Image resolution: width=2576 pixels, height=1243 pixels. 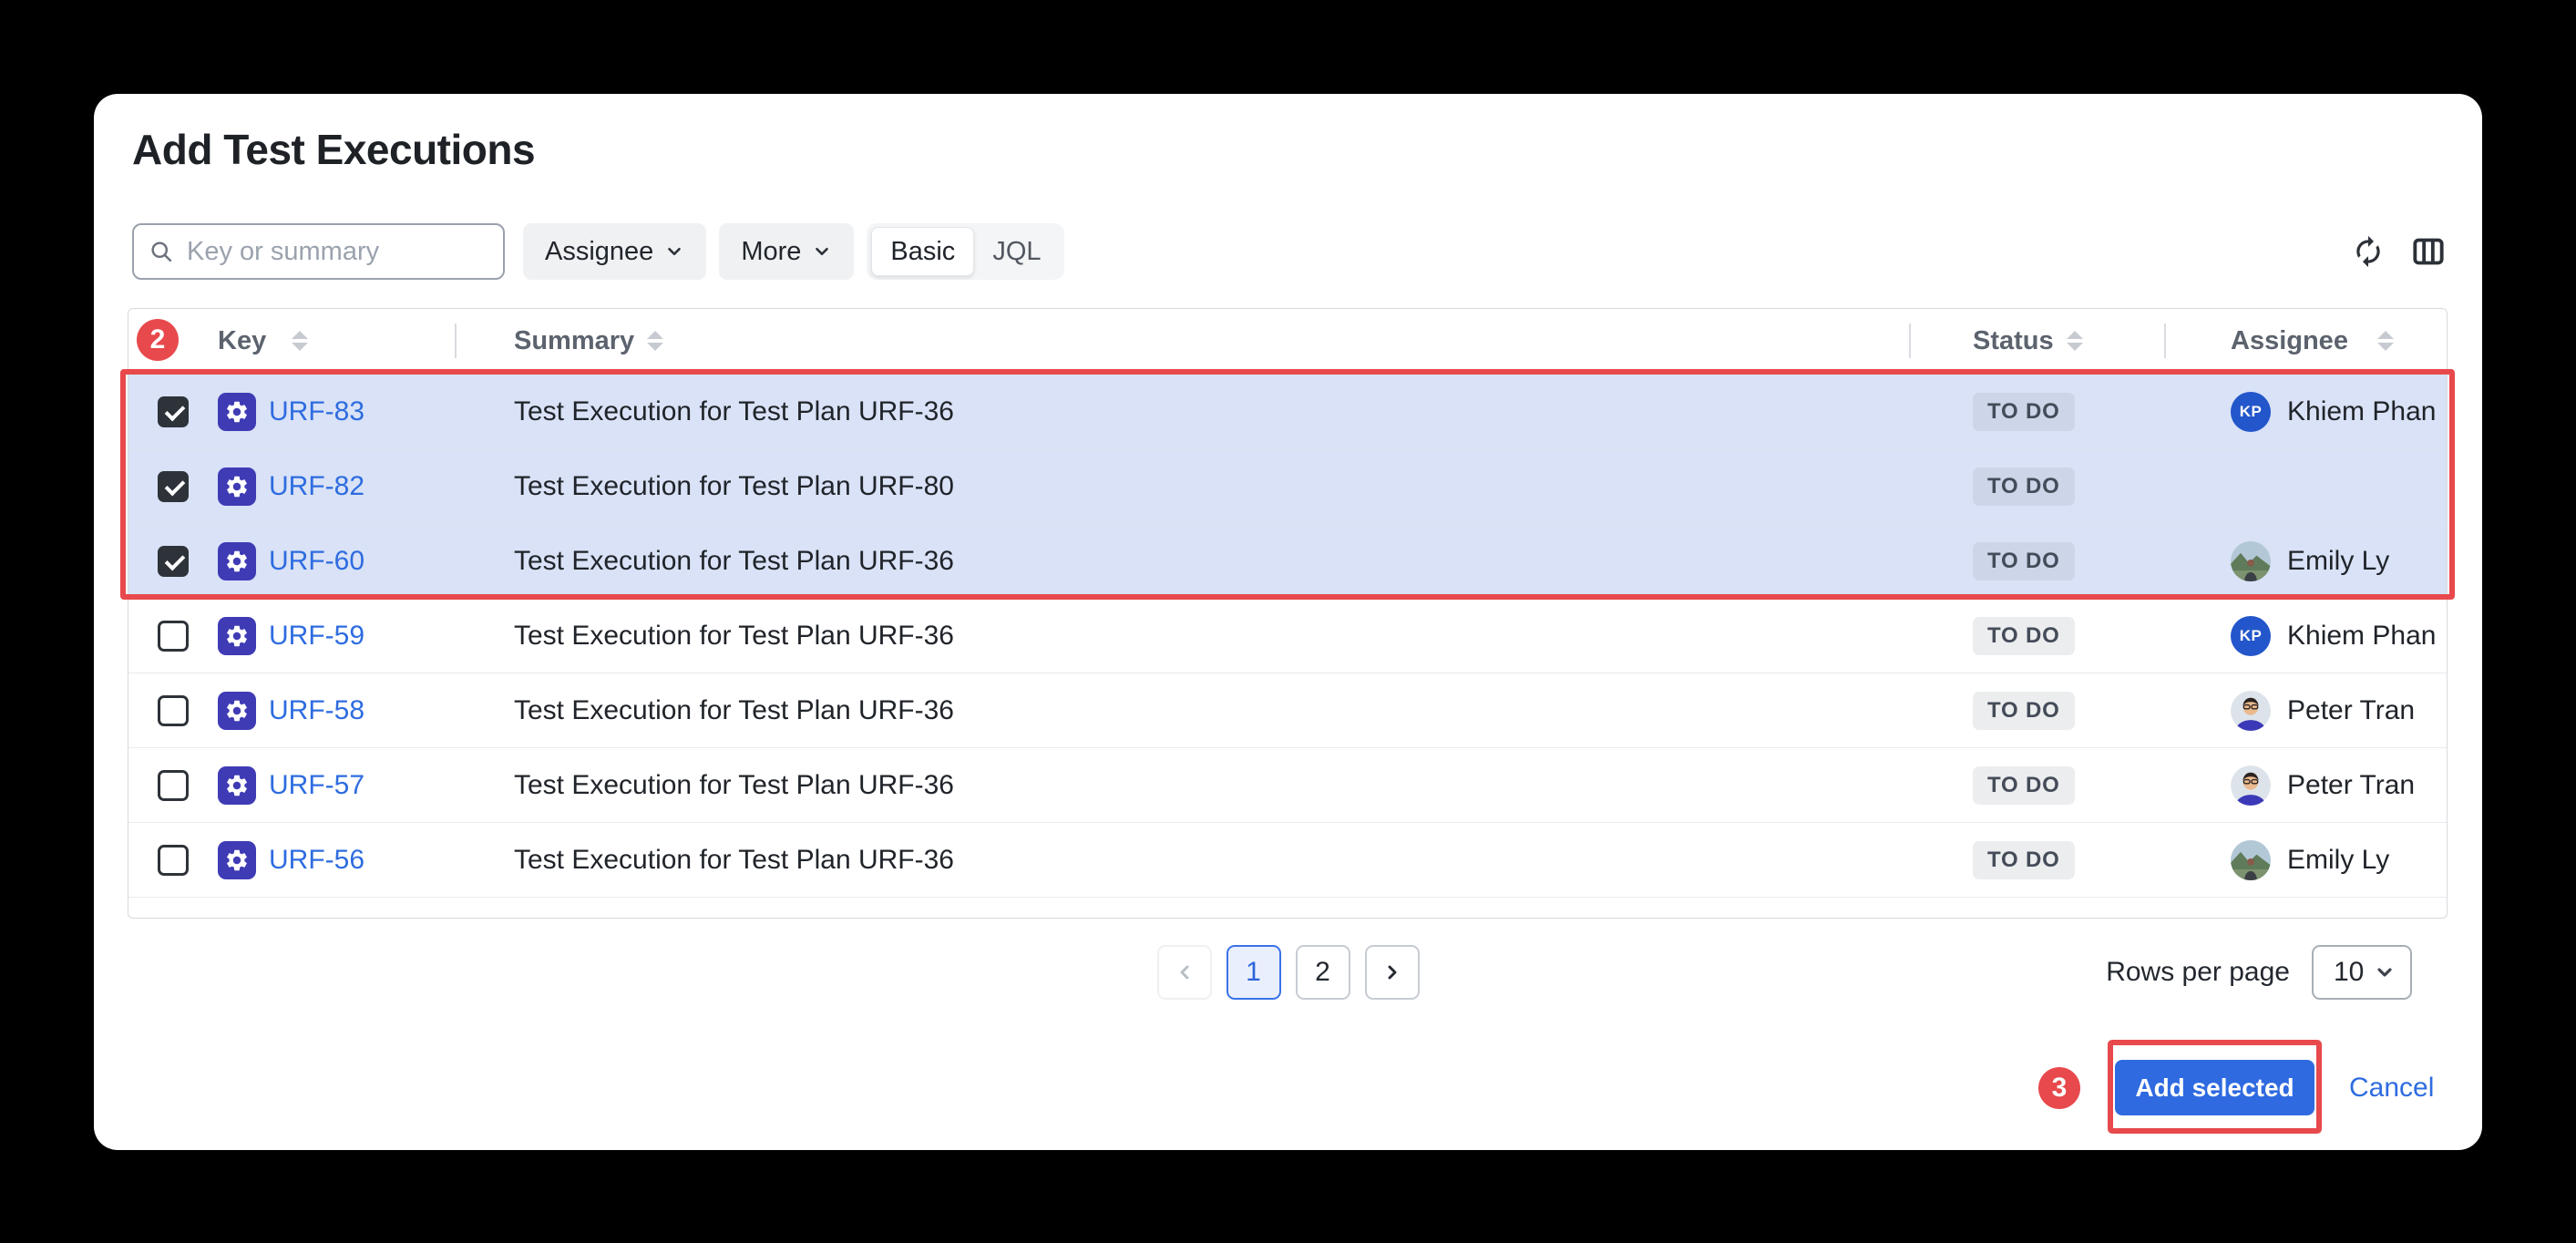 I want to click on row-summary: Test Execution for Test Plan URF-80, so click(x=734, y=485).